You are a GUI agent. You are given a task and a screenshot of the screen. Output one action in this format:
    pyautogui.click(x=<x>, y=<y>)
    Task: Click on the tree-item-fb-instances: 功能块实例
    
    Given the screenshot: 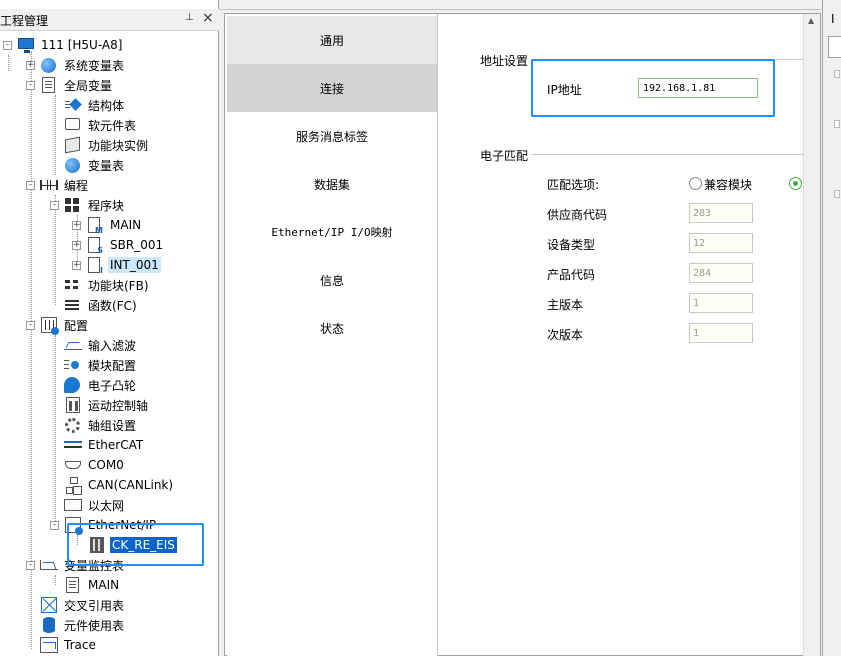 What is the action you would take?
    pyautogui.click(x=107, y=145)
    